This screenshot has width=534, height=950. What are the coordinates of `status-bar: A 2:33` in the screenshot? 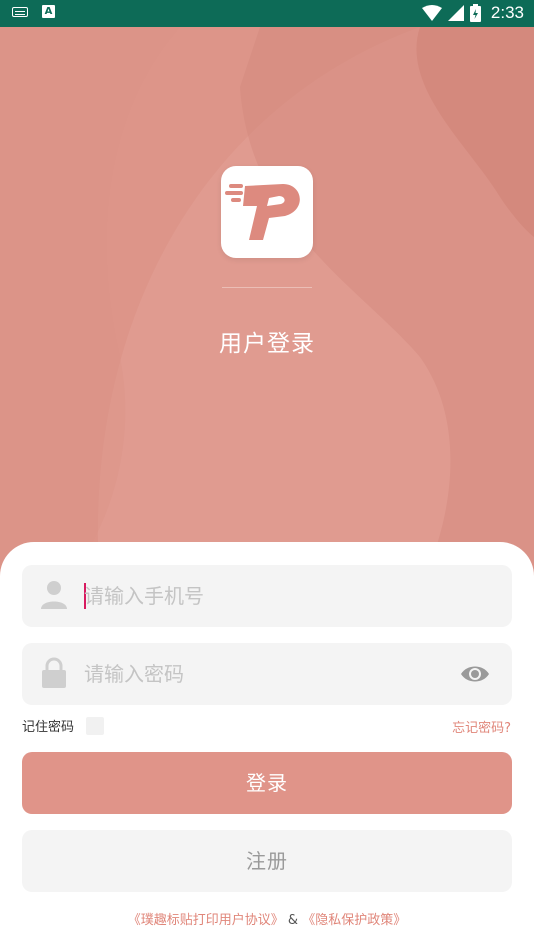 It's located at (267, 13).